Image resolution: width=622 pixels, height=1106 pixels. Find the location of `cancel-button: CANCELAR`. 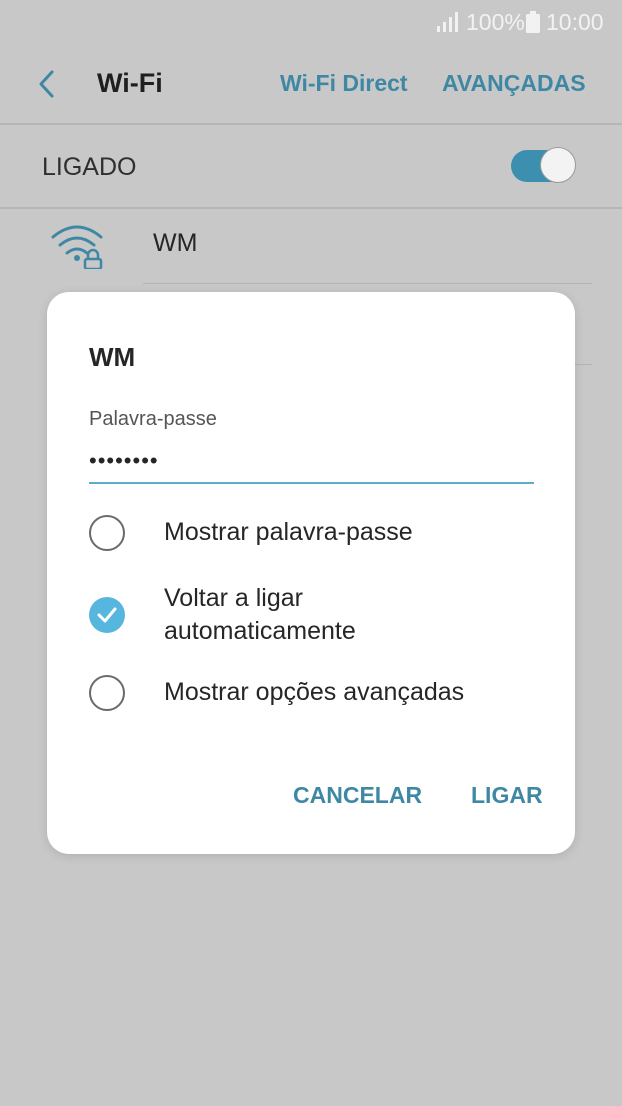

cancel-button: CANCELAR is located at coordinates (357, 795).